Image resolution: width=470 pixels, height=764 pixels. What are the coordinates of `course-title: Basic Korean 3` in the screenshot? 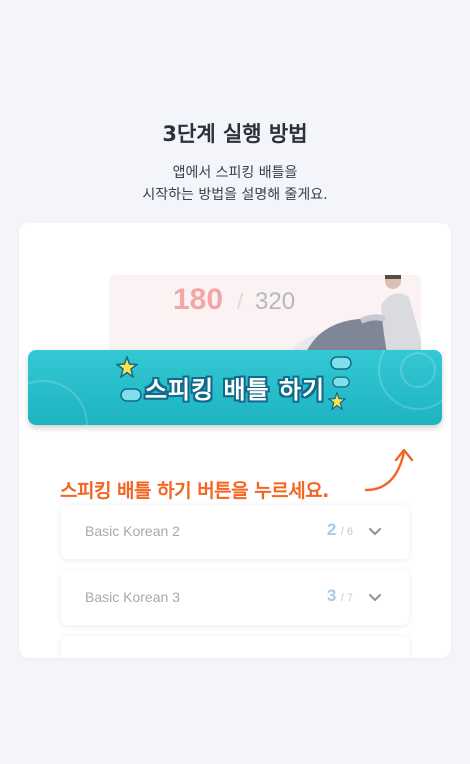 It's located at (132, 597).